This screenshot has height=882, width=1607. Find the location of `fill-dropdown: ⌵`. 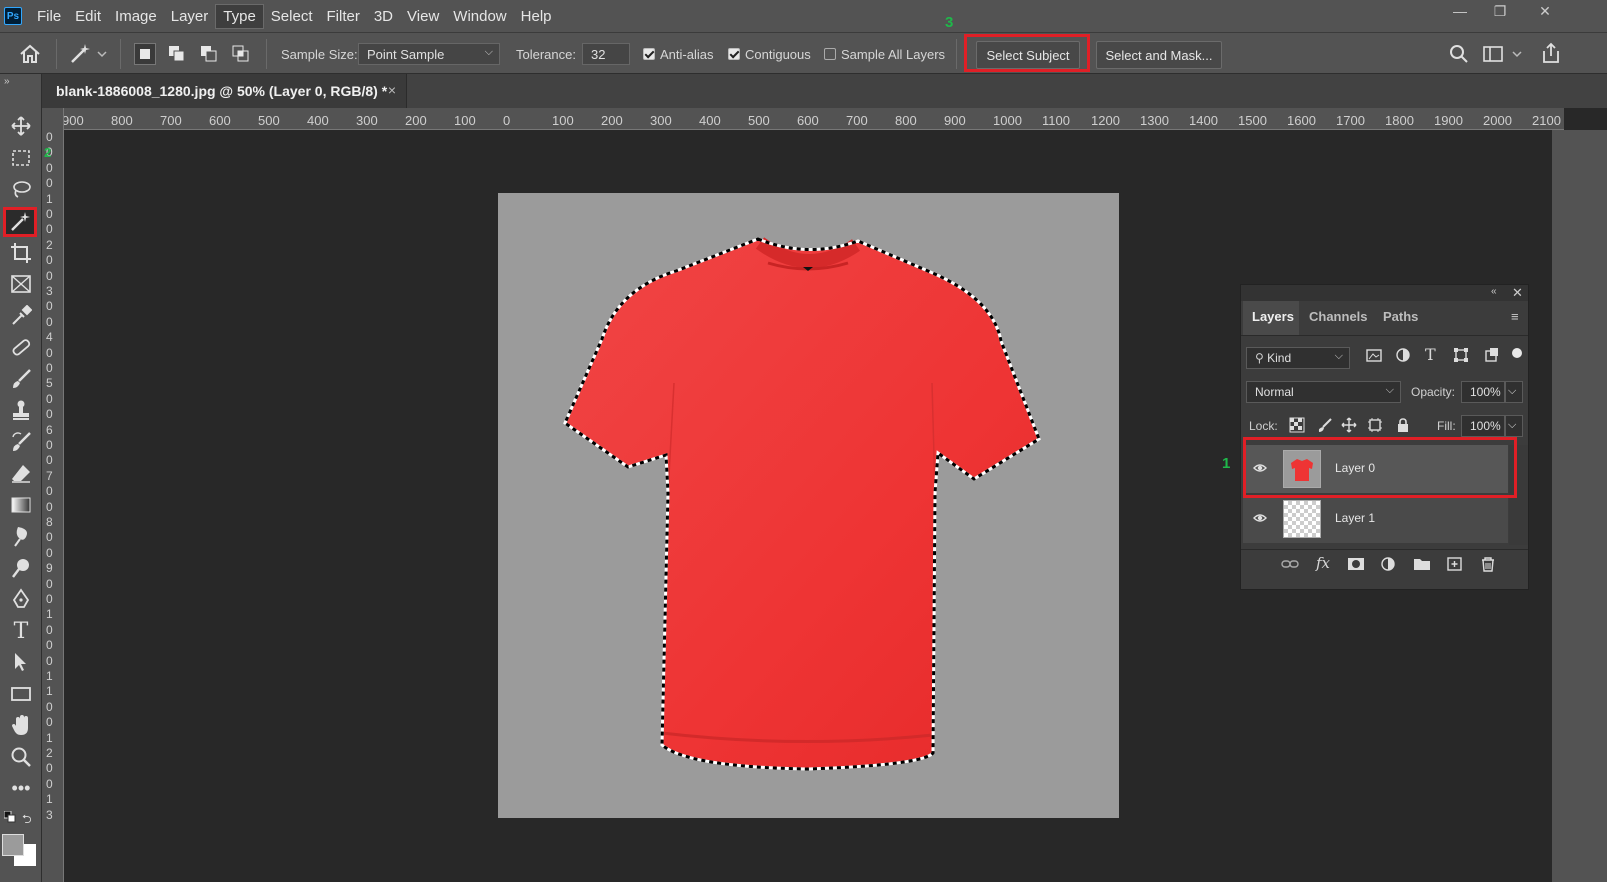

fill-dropdown: ⌵ is located at coordinates (1514, 426).